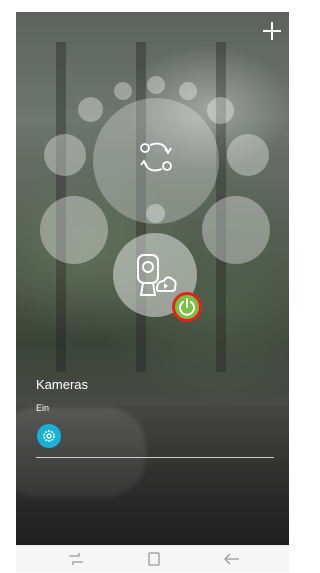 This screenshot has width=320, height=573. What do you see at coordinates (62, 384) in the screenshot?
I see `device-name: Kameras` at bounding box center [62, 384].